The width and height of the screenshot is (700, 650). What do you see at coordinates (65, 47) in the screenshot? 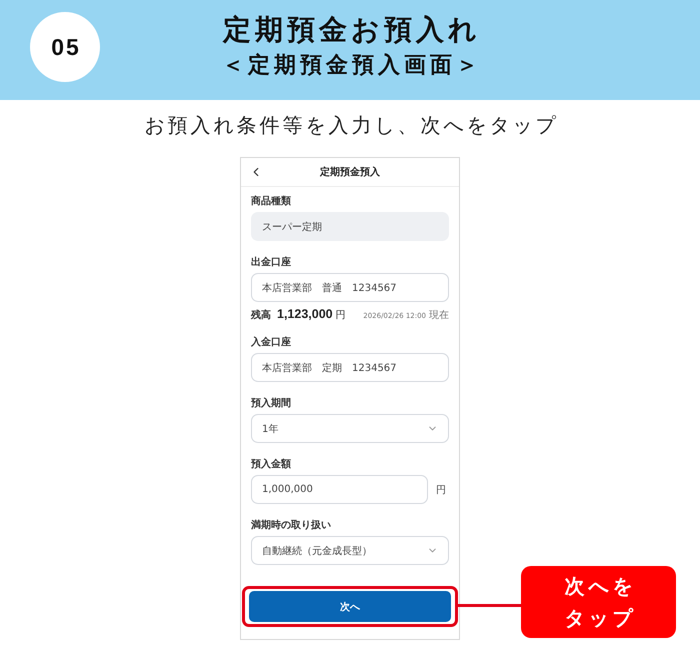
I see `step-number: 05` at bounding box center [65, 47].